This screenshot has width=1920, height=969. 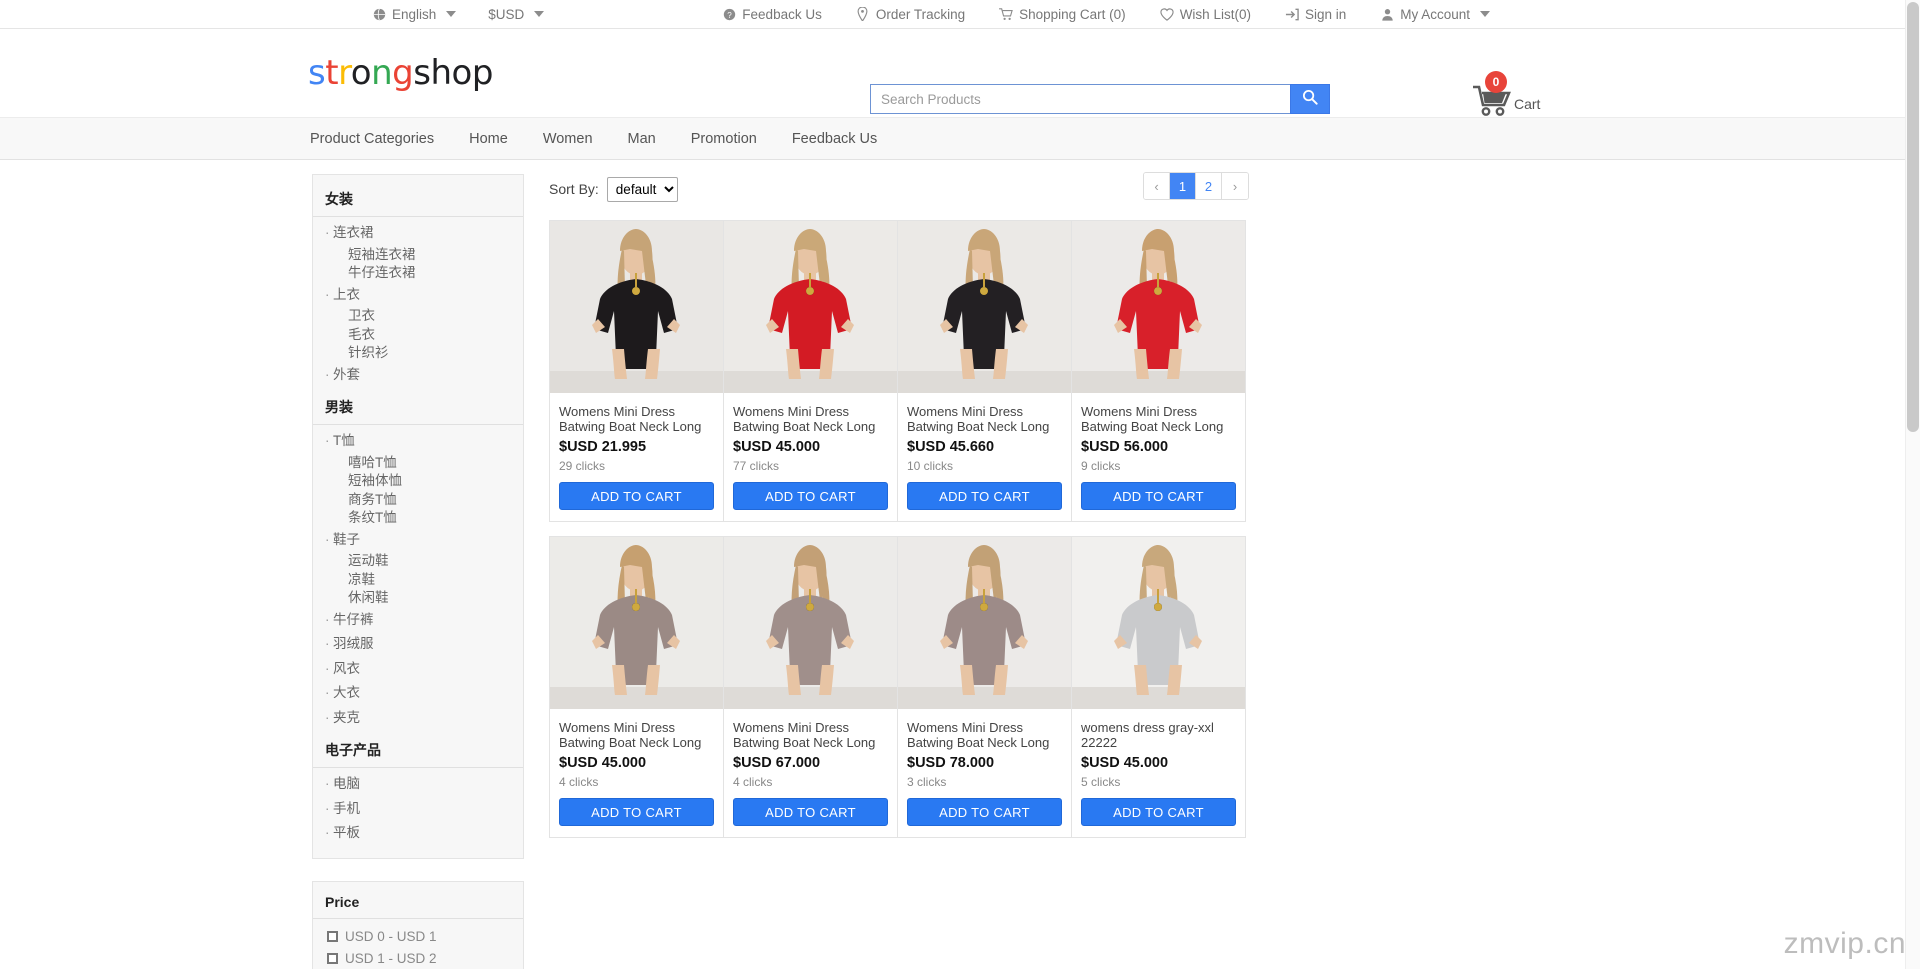 I want to click on category-item: 商务T恤, so click(x=418, y=500).